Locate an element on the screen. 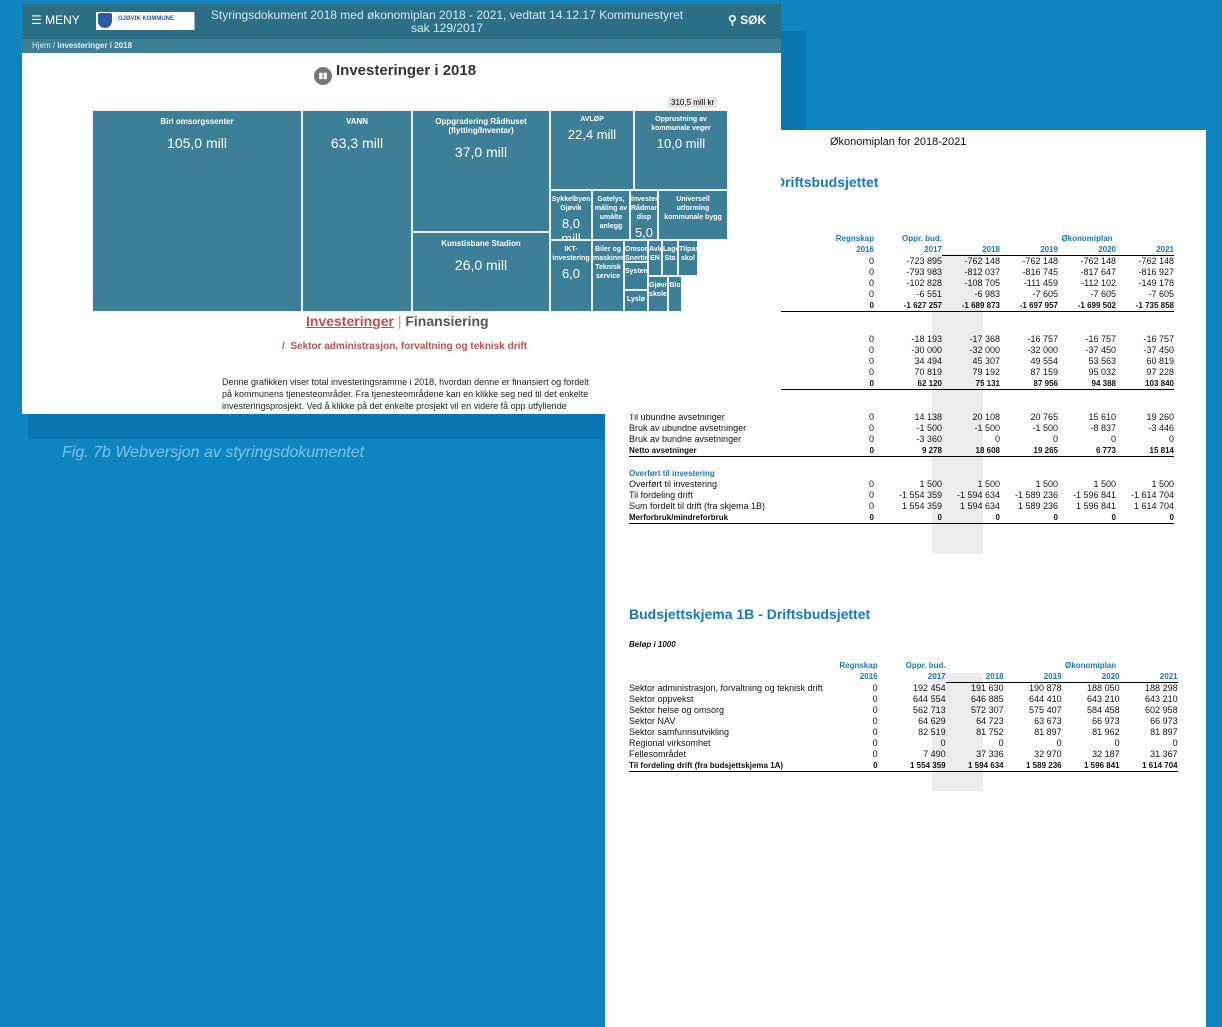  tile-label: IKT-investering is located at coordinates (571, 254).